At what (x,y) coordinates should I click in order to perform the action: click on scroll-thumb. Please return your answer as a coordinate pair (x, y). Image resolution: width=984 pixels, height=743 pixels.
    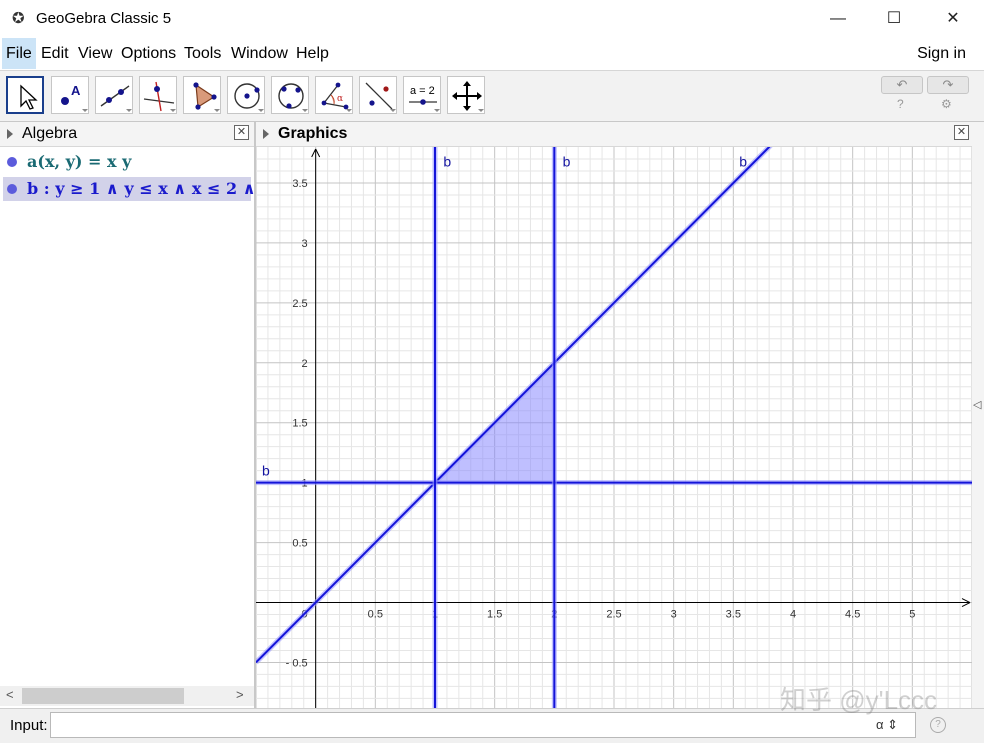
    Looking at the image, I should click on (103, 696).